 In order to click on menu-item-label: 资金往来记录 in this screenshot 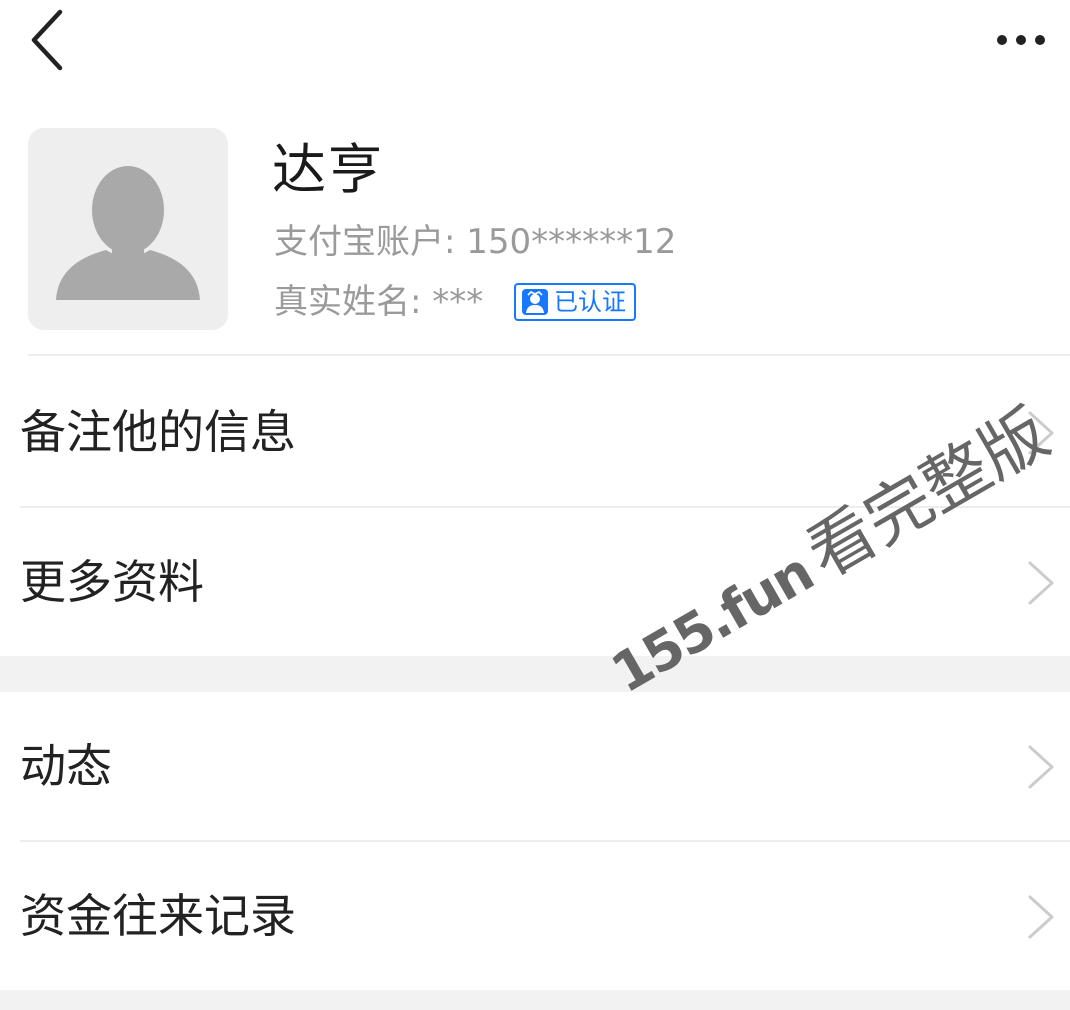, I will do `click(158, 916)`.